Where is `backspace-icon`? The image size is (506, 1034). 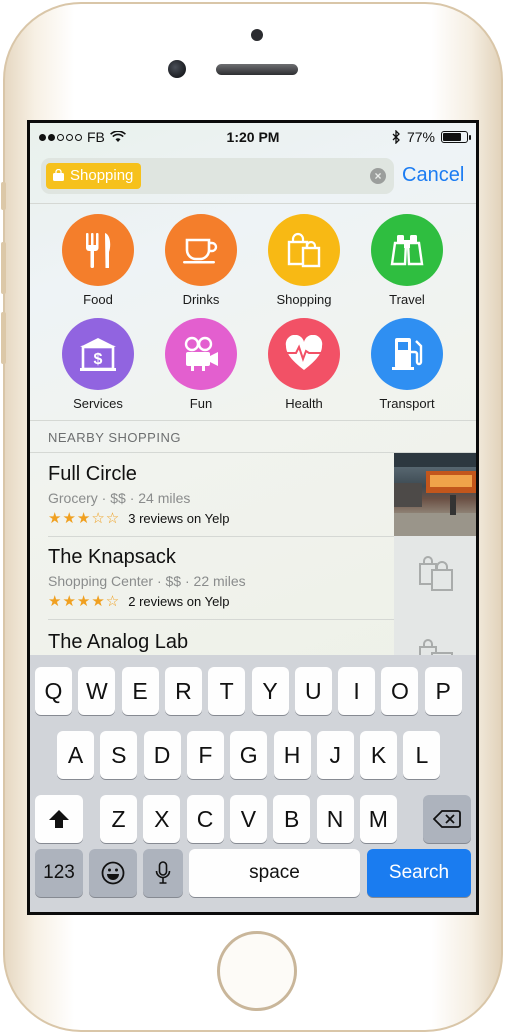
backspace-icon is located at coordinates (446, 819).